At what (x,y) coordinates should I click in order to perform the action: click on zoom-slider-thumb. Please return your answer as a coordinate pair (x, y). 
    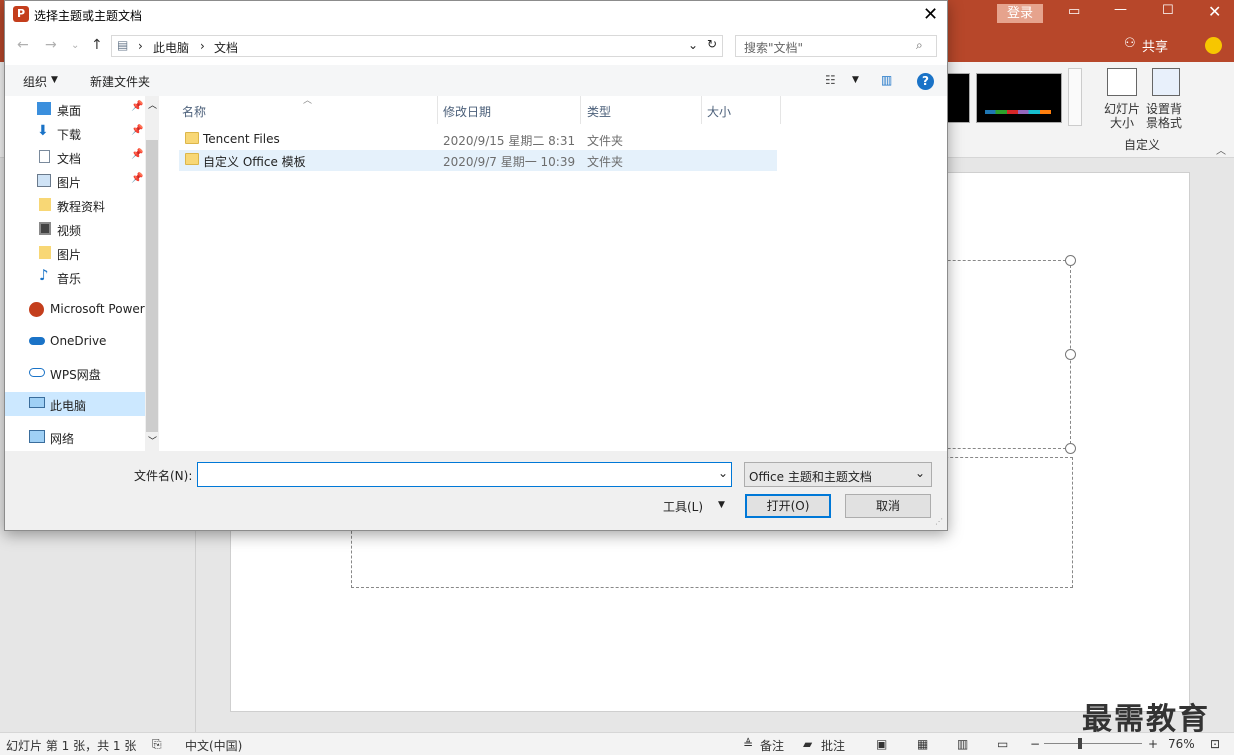
    Looking at the image, I should click on (1080, 743).